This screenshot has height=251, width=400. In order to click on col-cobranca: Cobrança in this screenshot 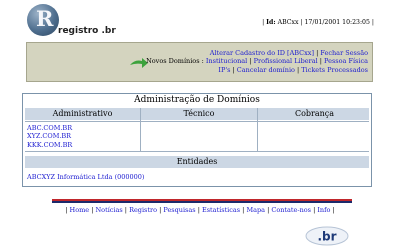, I will do `click(314, 113)`.